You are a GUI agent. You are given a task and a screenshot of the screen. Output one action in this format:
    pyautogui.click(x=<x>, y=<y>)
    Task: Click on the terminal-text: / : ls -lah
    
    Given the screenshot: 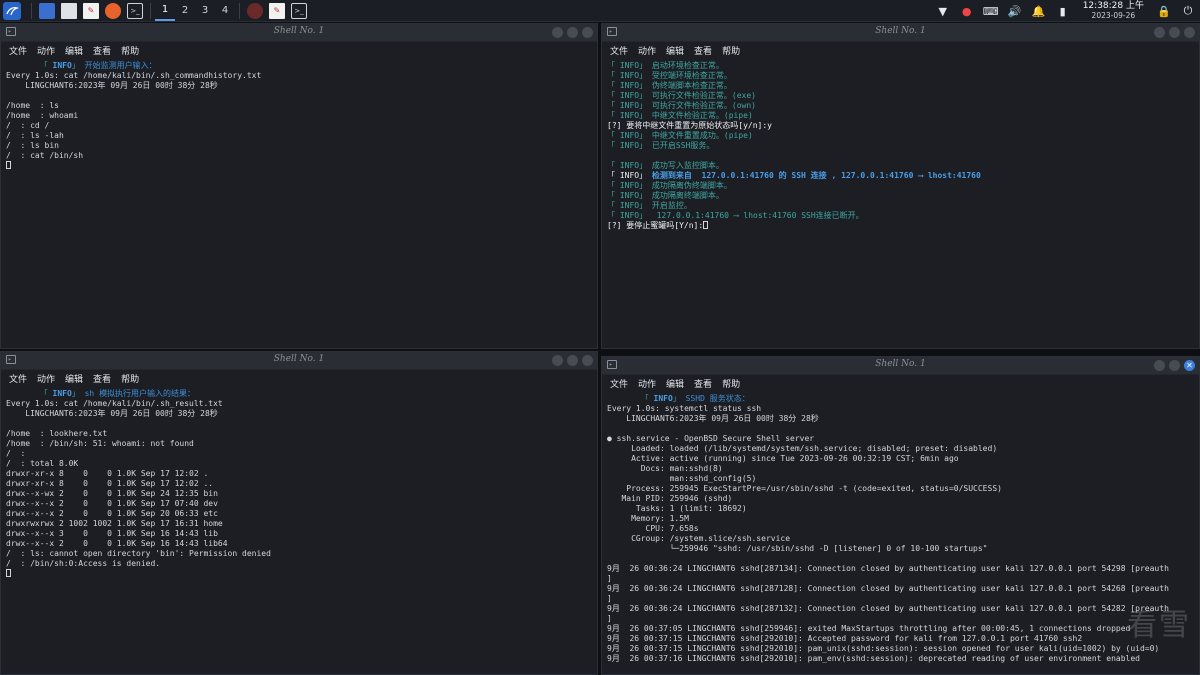 What is the action you would take?
    pyautogui.click(x=35, y=135)
    